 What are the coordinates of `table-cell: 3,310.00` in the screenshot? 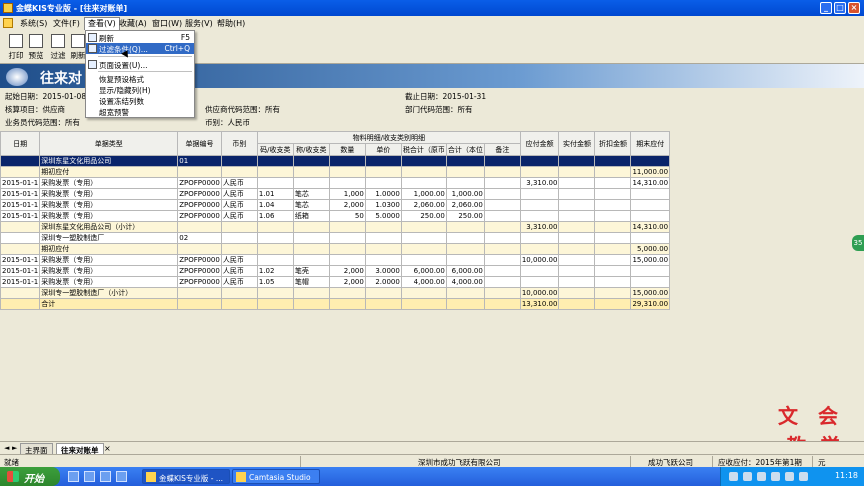 It's located at (539, 227).